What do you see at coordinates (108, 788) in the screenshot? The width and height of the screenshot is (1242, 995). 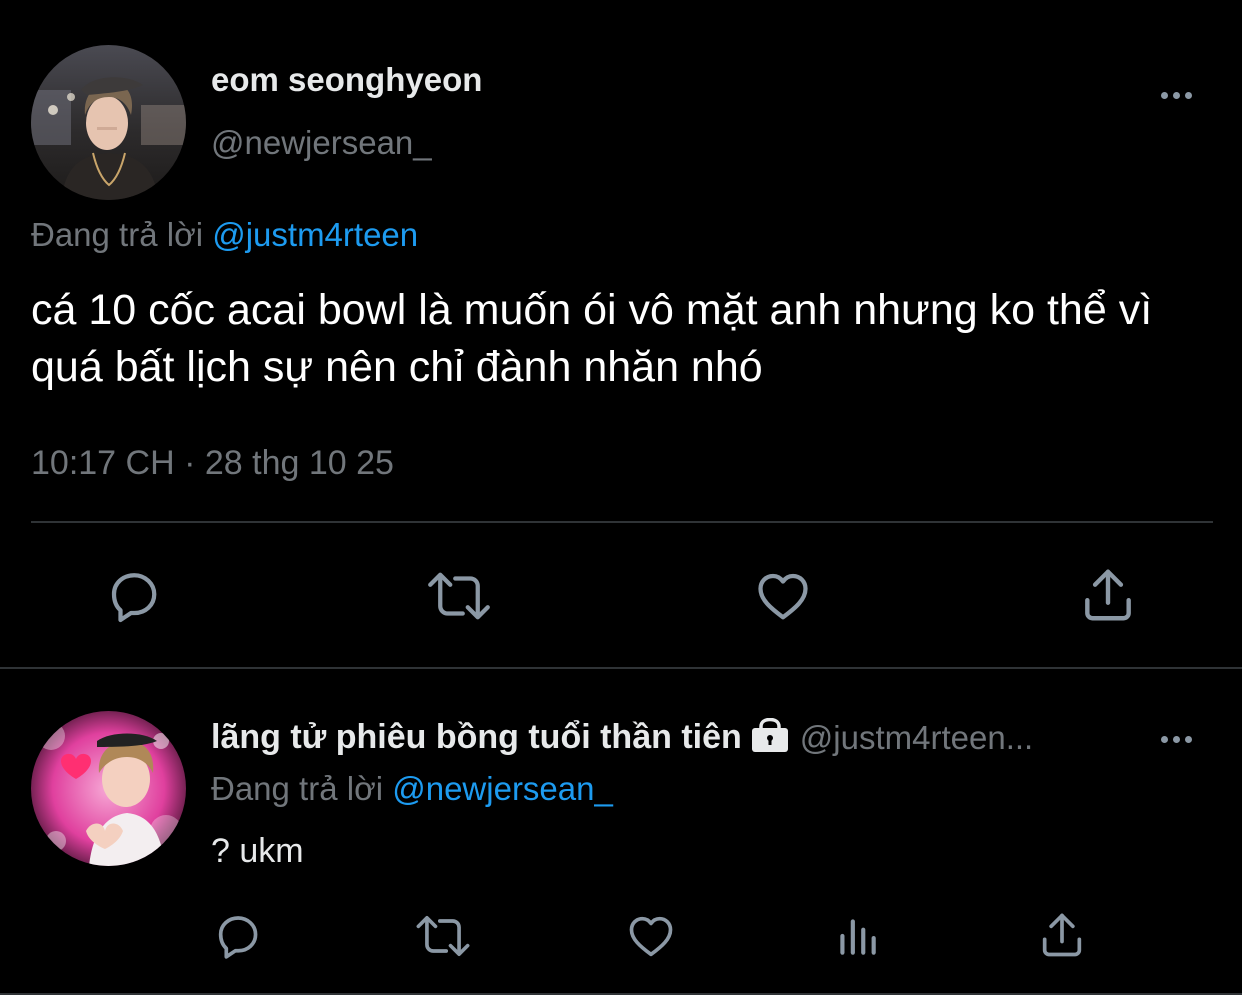 I see `reply-avatar` at bounding box center [108, 788].